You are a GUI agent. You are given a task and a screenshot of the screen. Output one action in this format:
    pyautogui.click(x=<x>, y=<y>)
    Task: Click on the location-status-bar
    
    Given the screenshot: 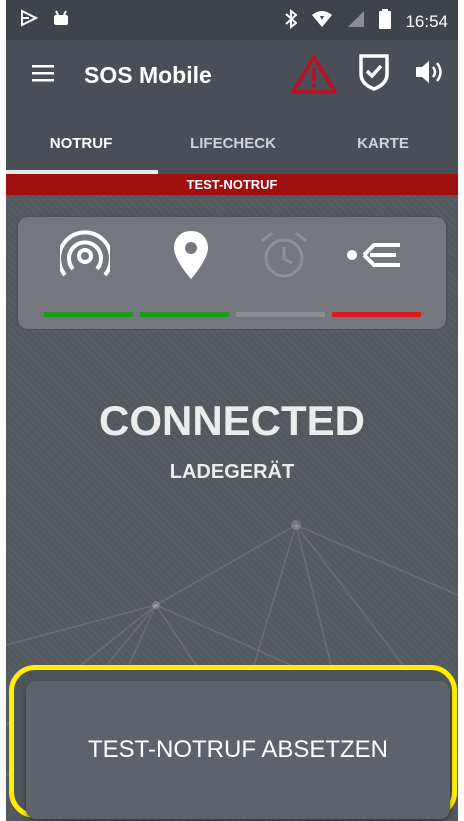 What is the action you would take?
    pyautogui.click(x=184, y=314)
    